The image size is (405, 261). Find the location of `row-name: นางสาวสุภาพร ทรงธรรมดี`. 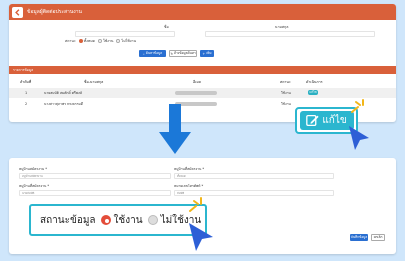

row-name: นางสาวสุภาพร ทรงธรรมดี is located at coordinates (63, 104).